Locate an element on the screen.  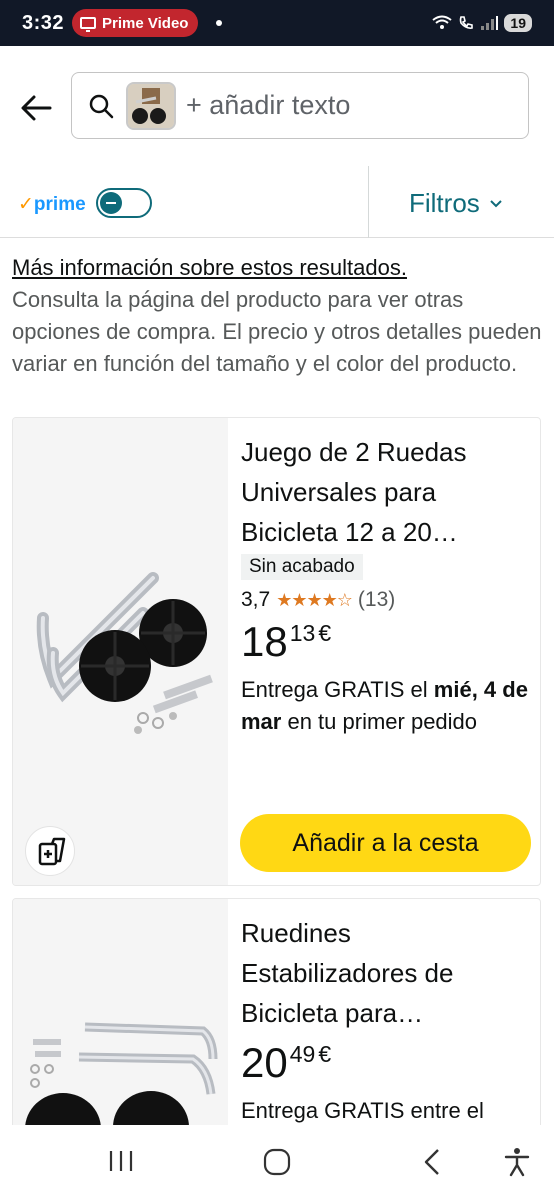
stabilizer-wheels-image is located at coordinates (120, 1028).